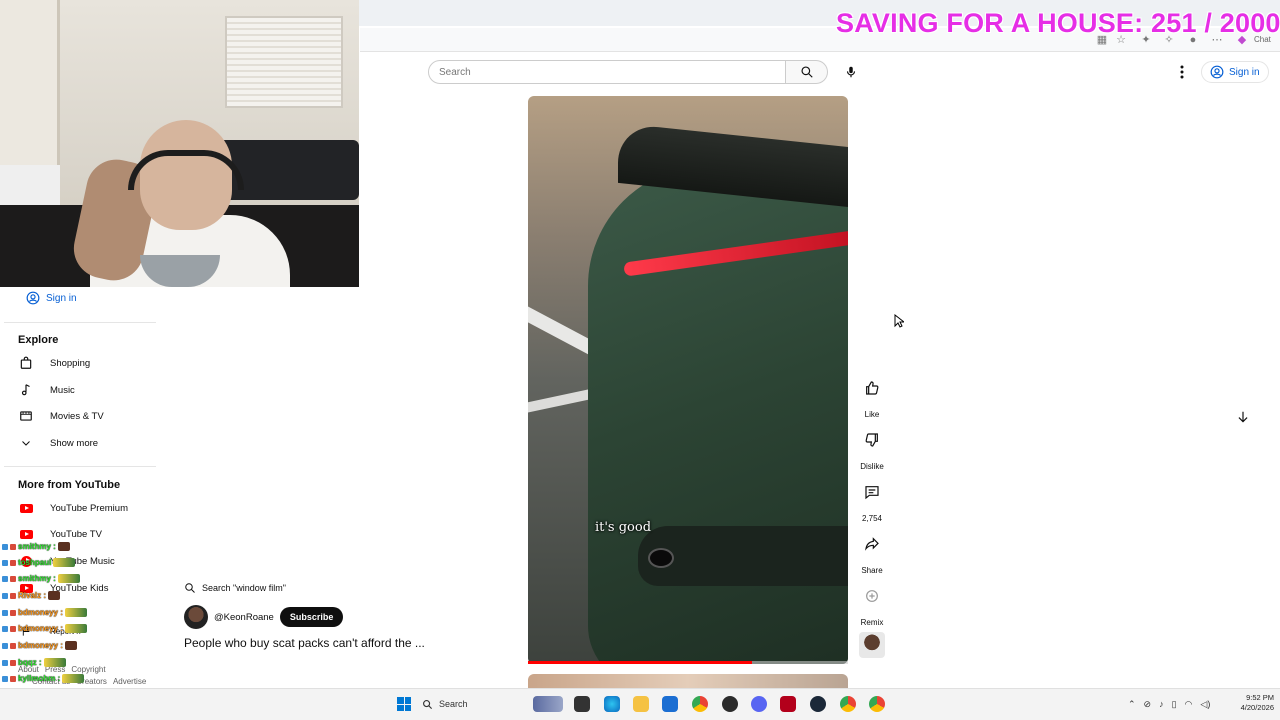 This screenshot has height=720, width=1280. Describe the element at coordinates (404, 704) in the screenshot. I see `windows-start-icon` at that location.